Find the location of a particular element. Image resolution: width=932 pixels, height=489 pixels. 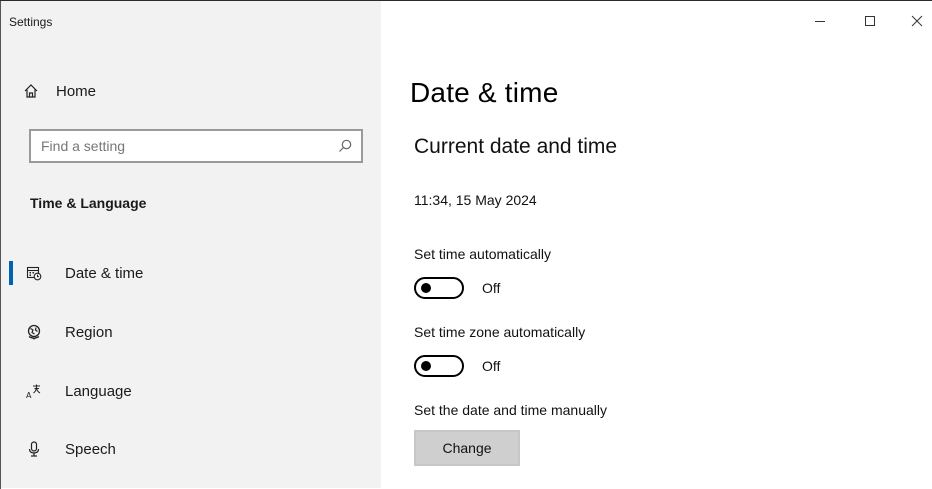

page-title: Date & time is located at coordinates (484, 92).